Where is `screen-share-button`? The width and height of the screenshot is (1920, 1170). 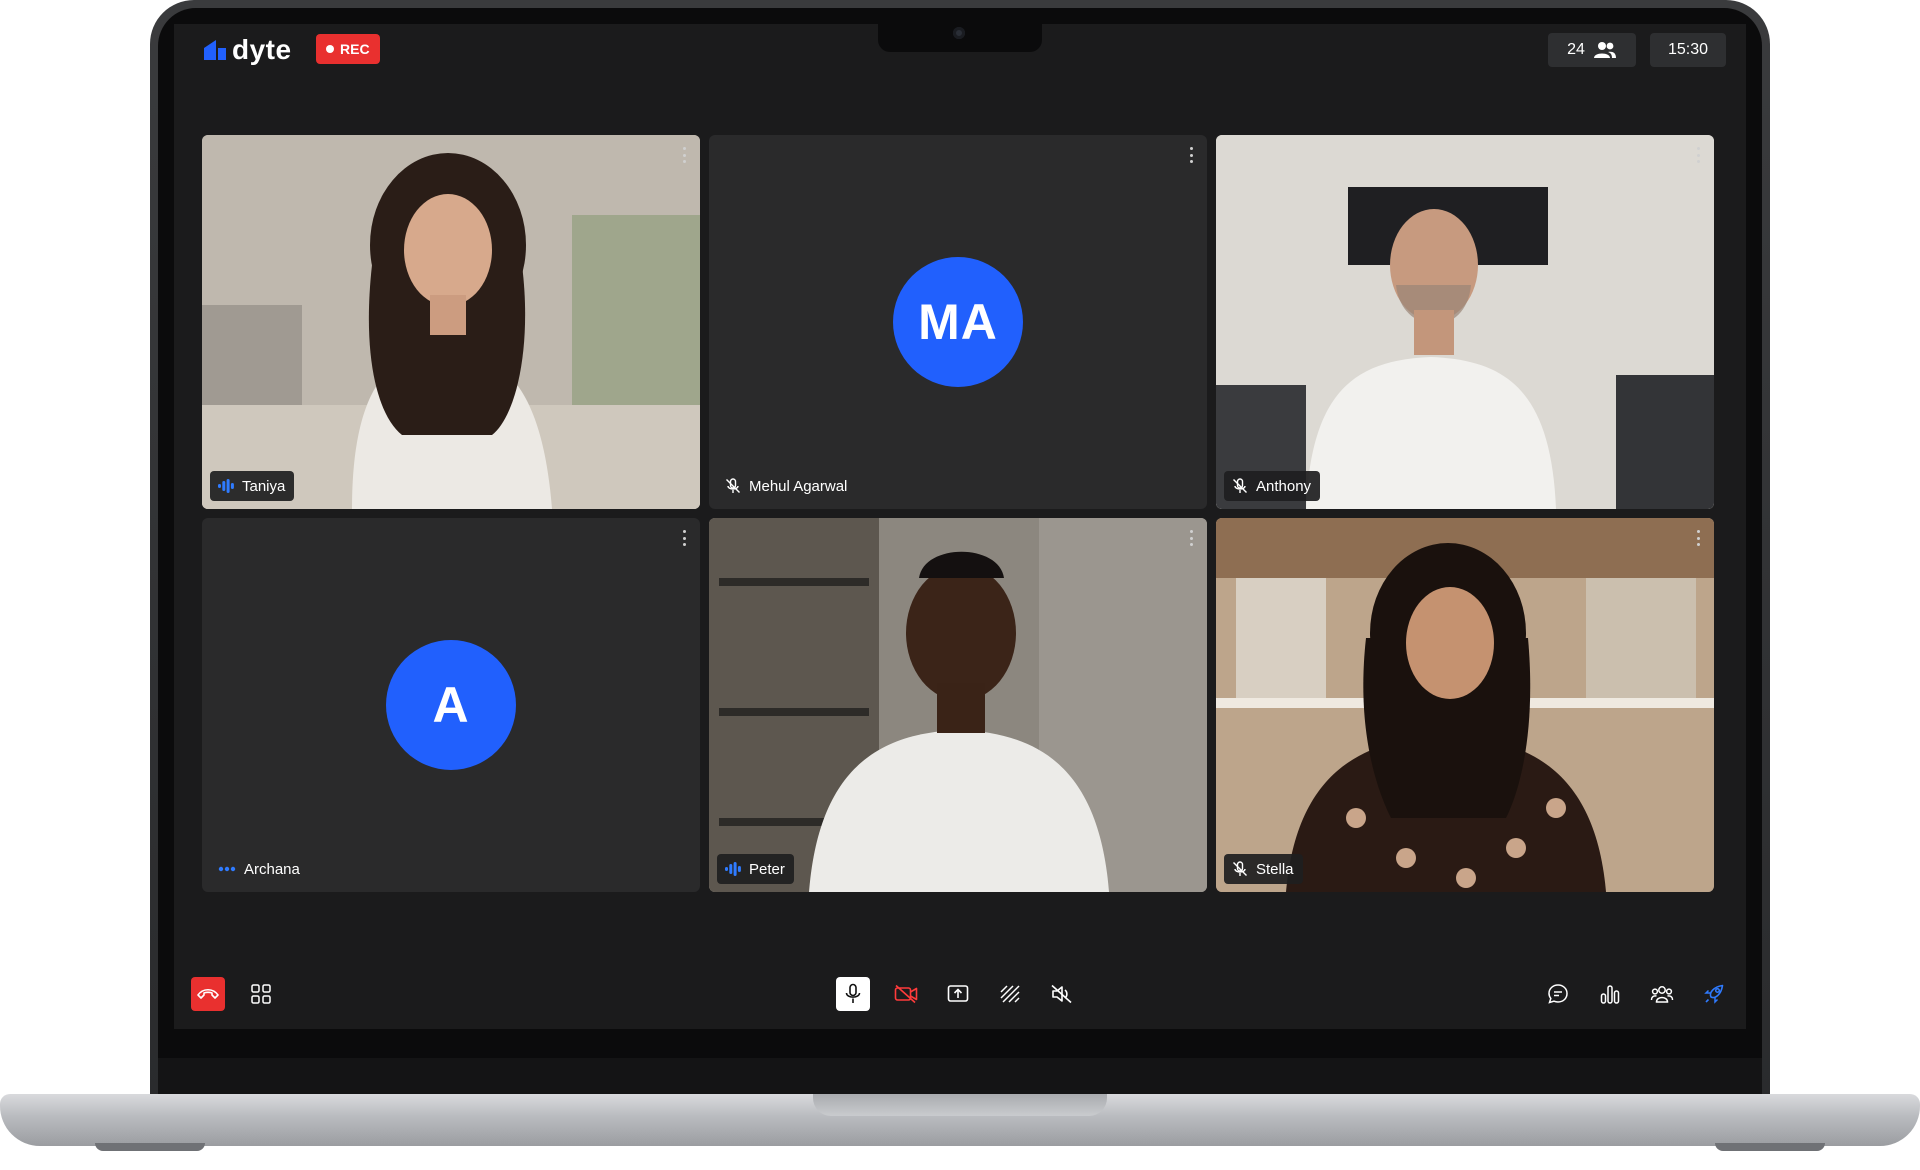 screen-share-button is located at coordinates (958, 994).